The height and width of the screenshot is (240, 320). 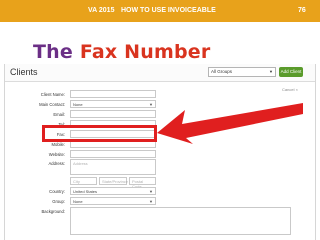 I want to click on slide-header-bar: VA 2015 HOW TO USE INVOICEABLE 76, so click(x=160, y=11).